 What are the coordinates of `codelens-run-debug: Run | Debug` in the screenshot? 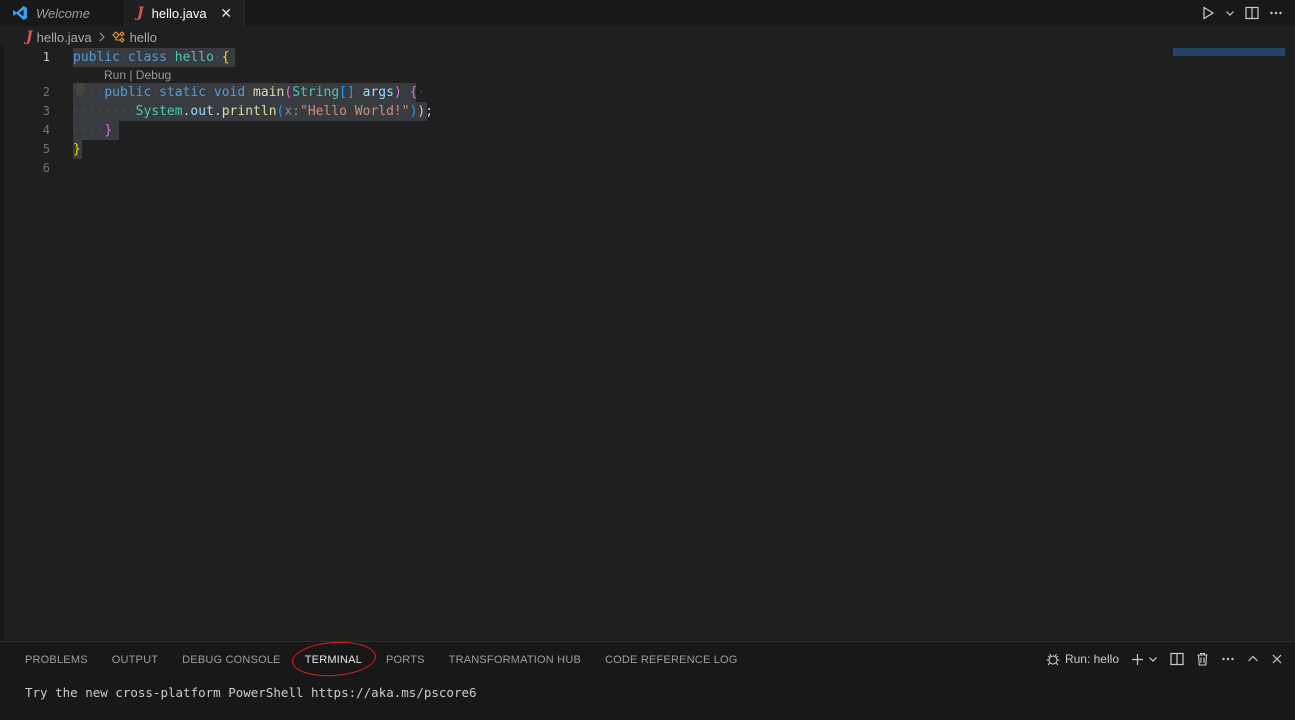 It's located at (137, 75).